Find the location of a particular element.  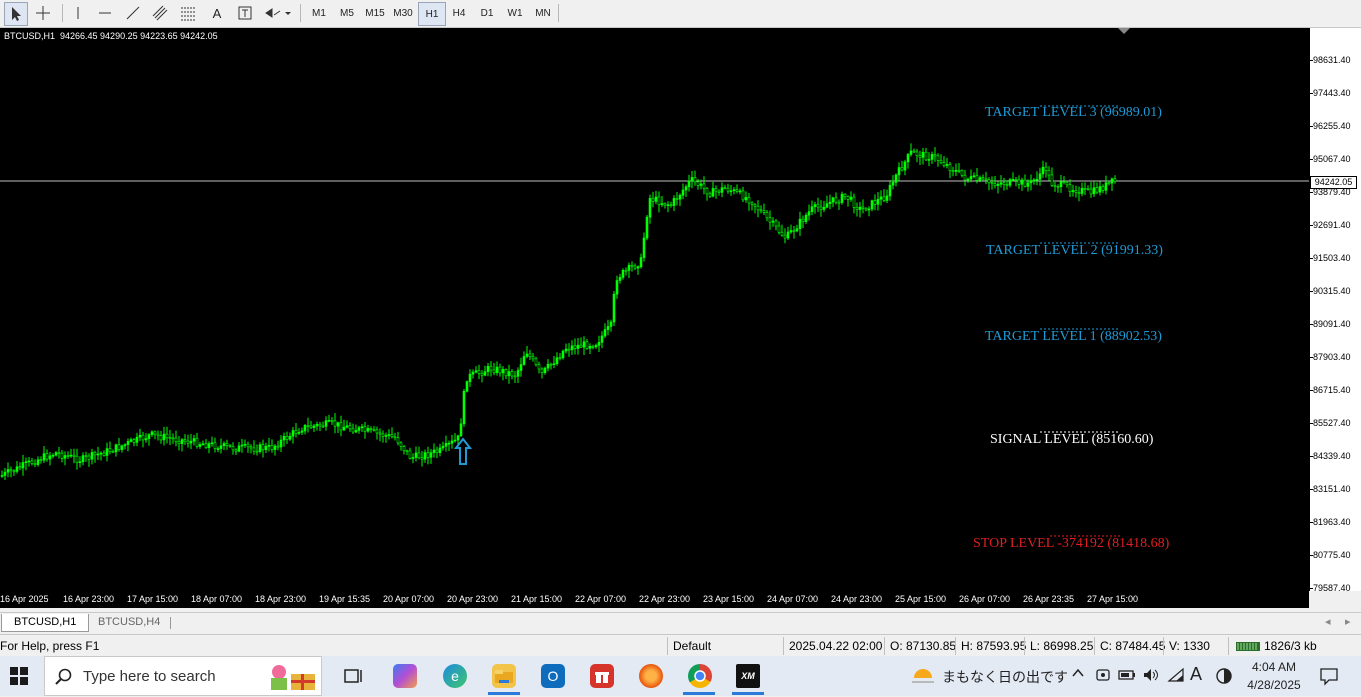

network-icon is located at coordinates (1176, 677).